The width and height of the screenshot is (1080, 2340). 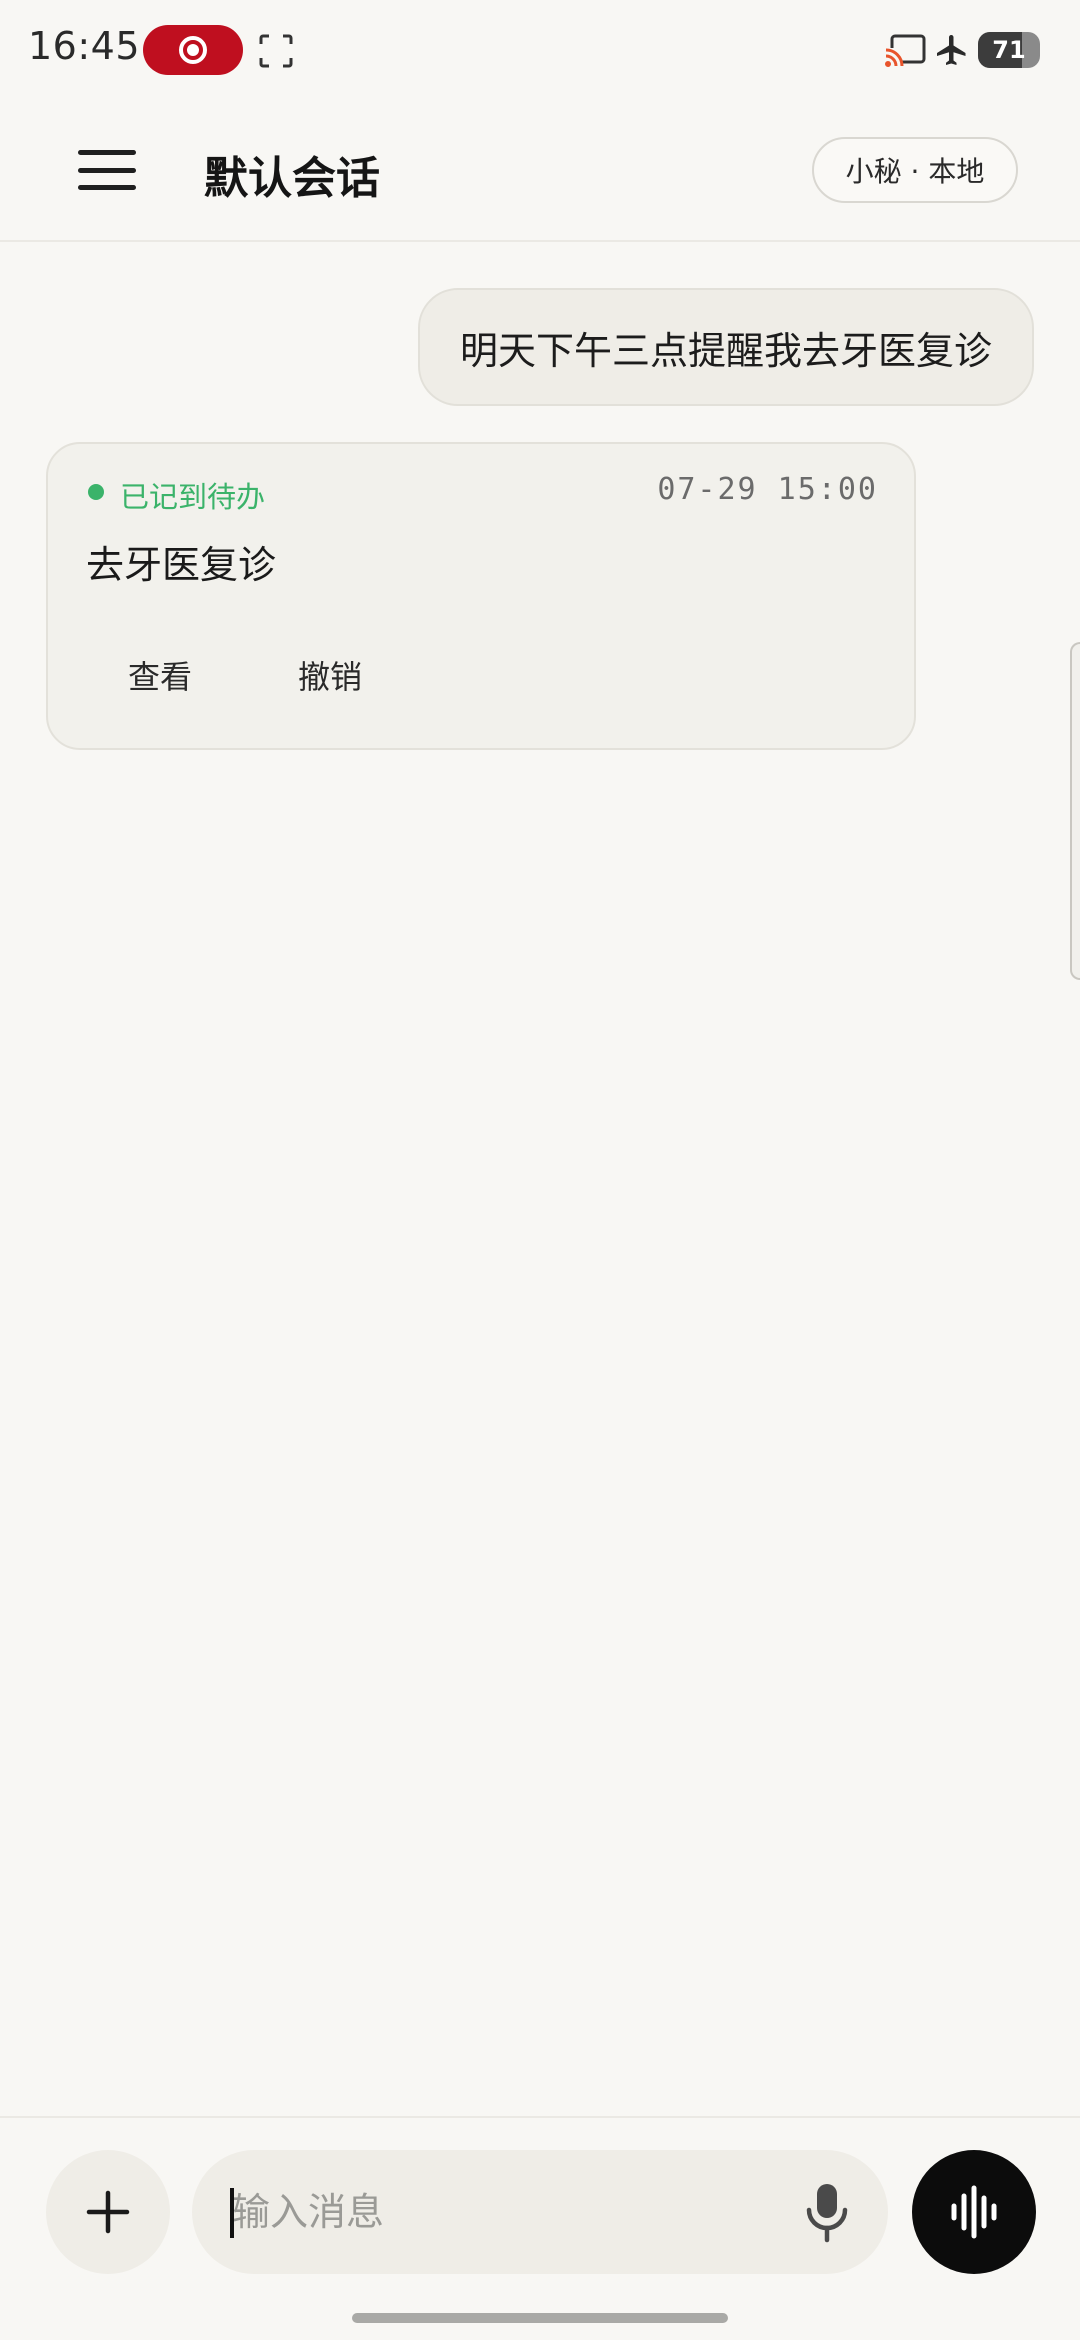 I want to click on page-title: 默认会话, so click(x=292, y=178).